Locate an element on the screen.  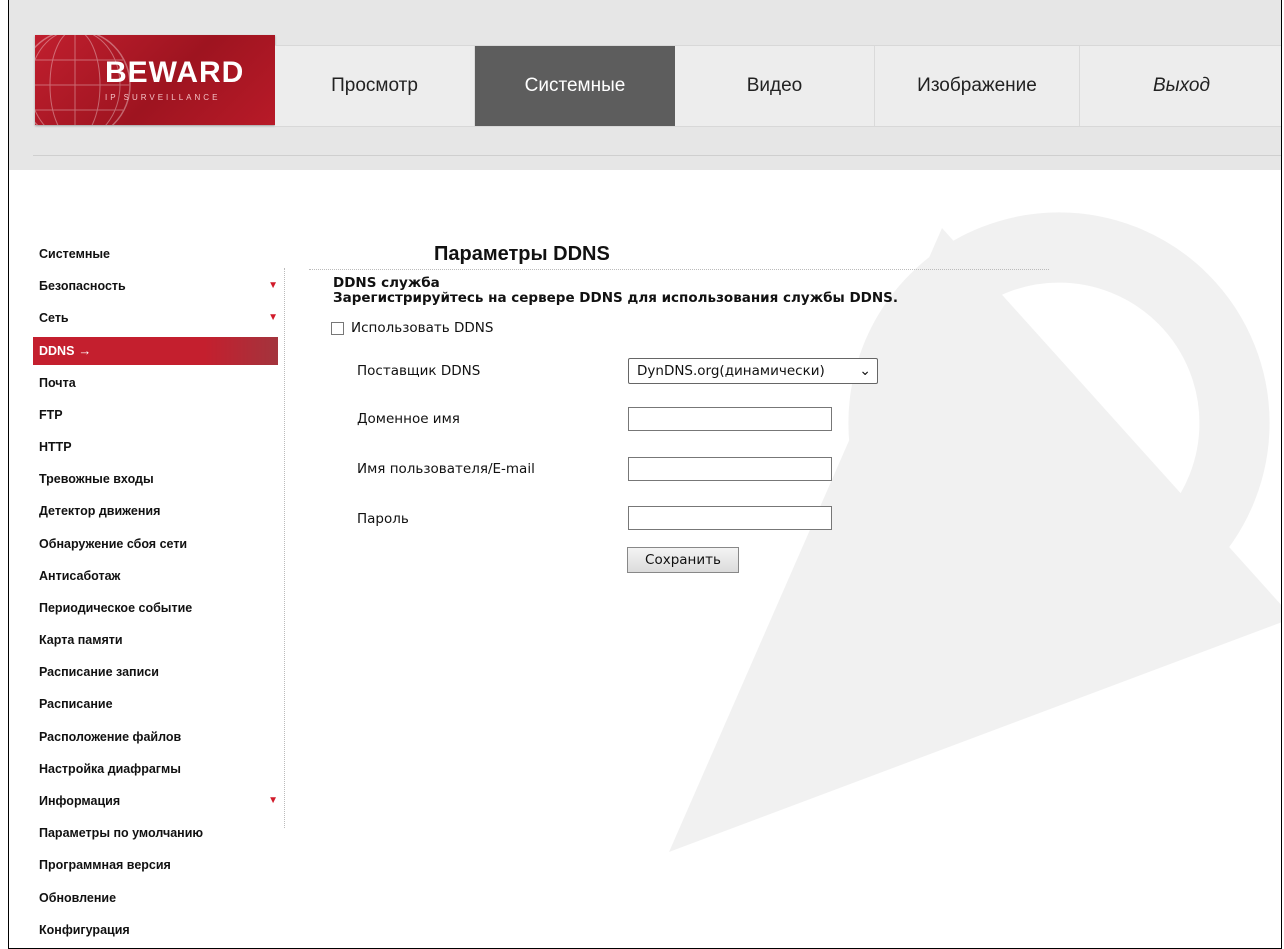
password-label: Пароль is located at coordinates (383, 519).